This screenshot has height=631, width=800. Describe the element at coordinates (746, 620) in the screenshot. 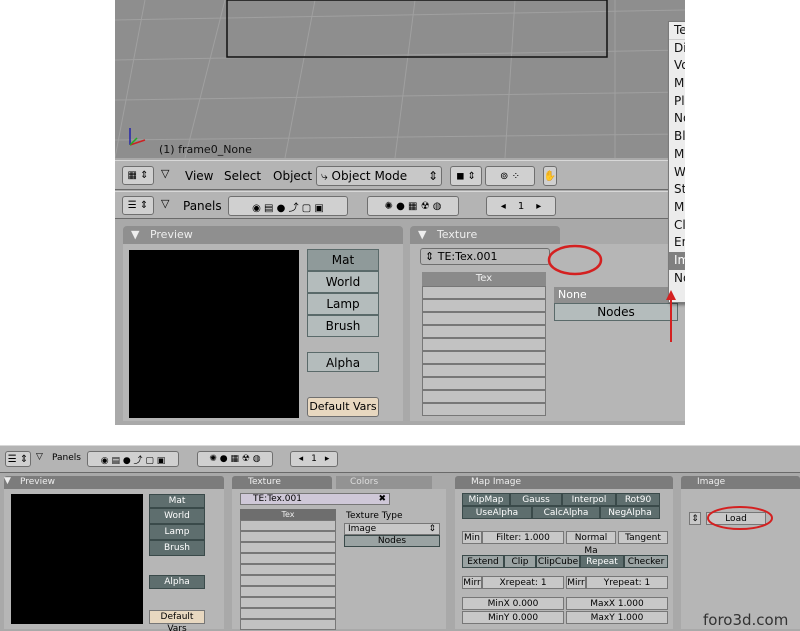

I see `watermark: foro3d.com` at that location.